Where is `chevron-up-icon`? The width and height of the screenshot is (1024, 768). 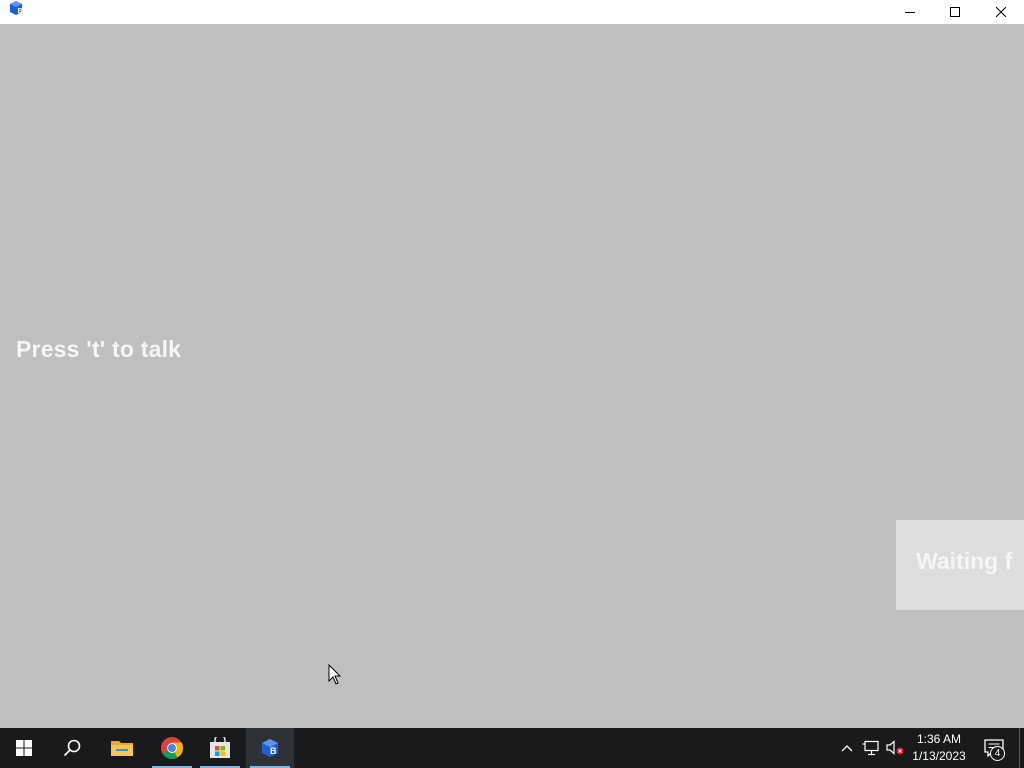 chevron-up-icon is located at coordinates (847, 748).